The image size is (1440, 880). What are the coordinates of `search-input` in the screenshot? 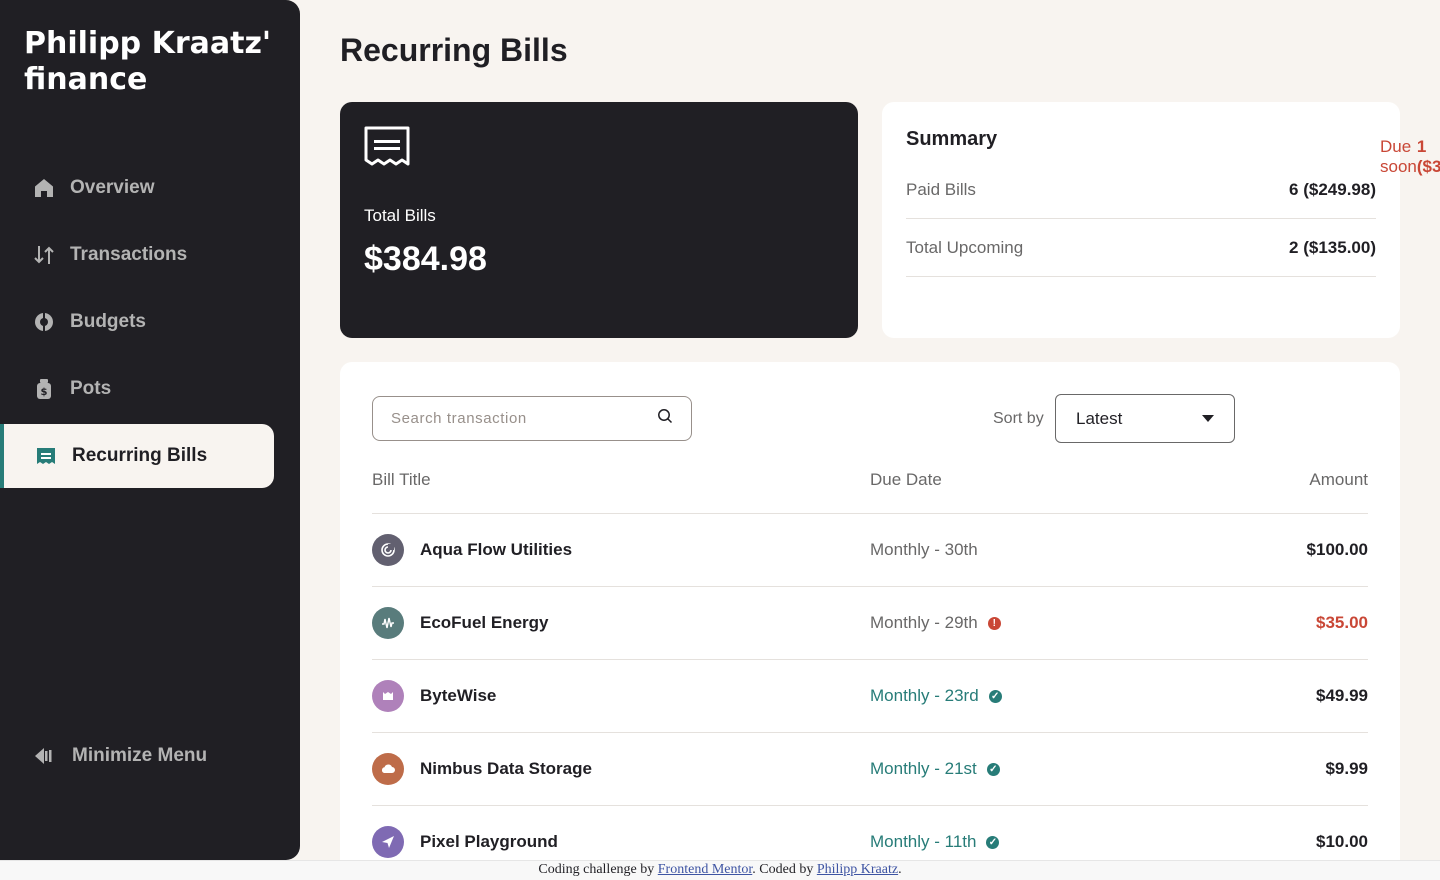 It's located at (524, 418).